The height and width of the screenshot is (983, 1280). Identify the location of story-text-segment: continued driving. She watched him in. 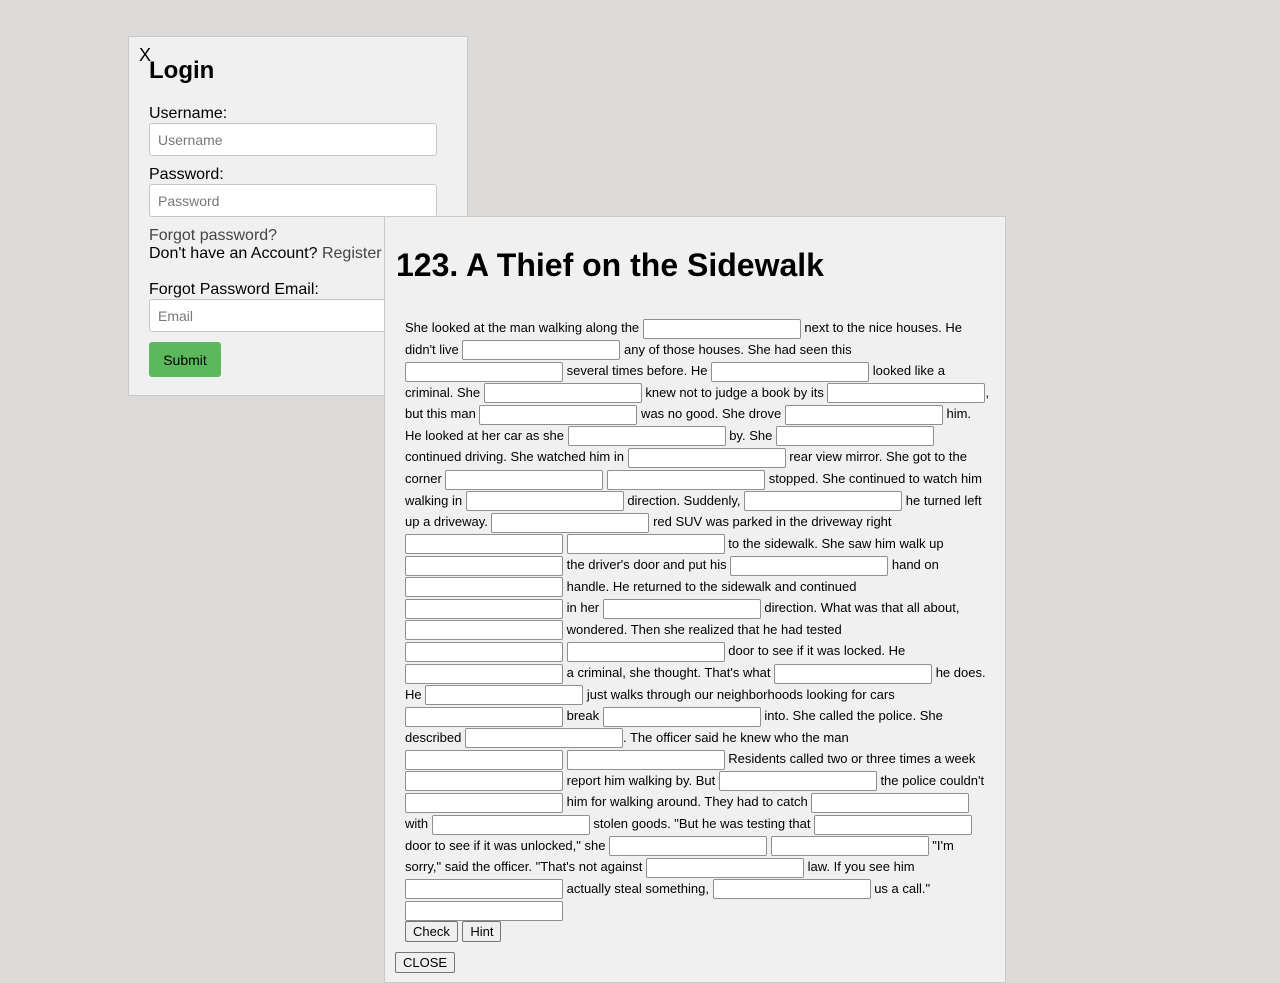
(516, 457).